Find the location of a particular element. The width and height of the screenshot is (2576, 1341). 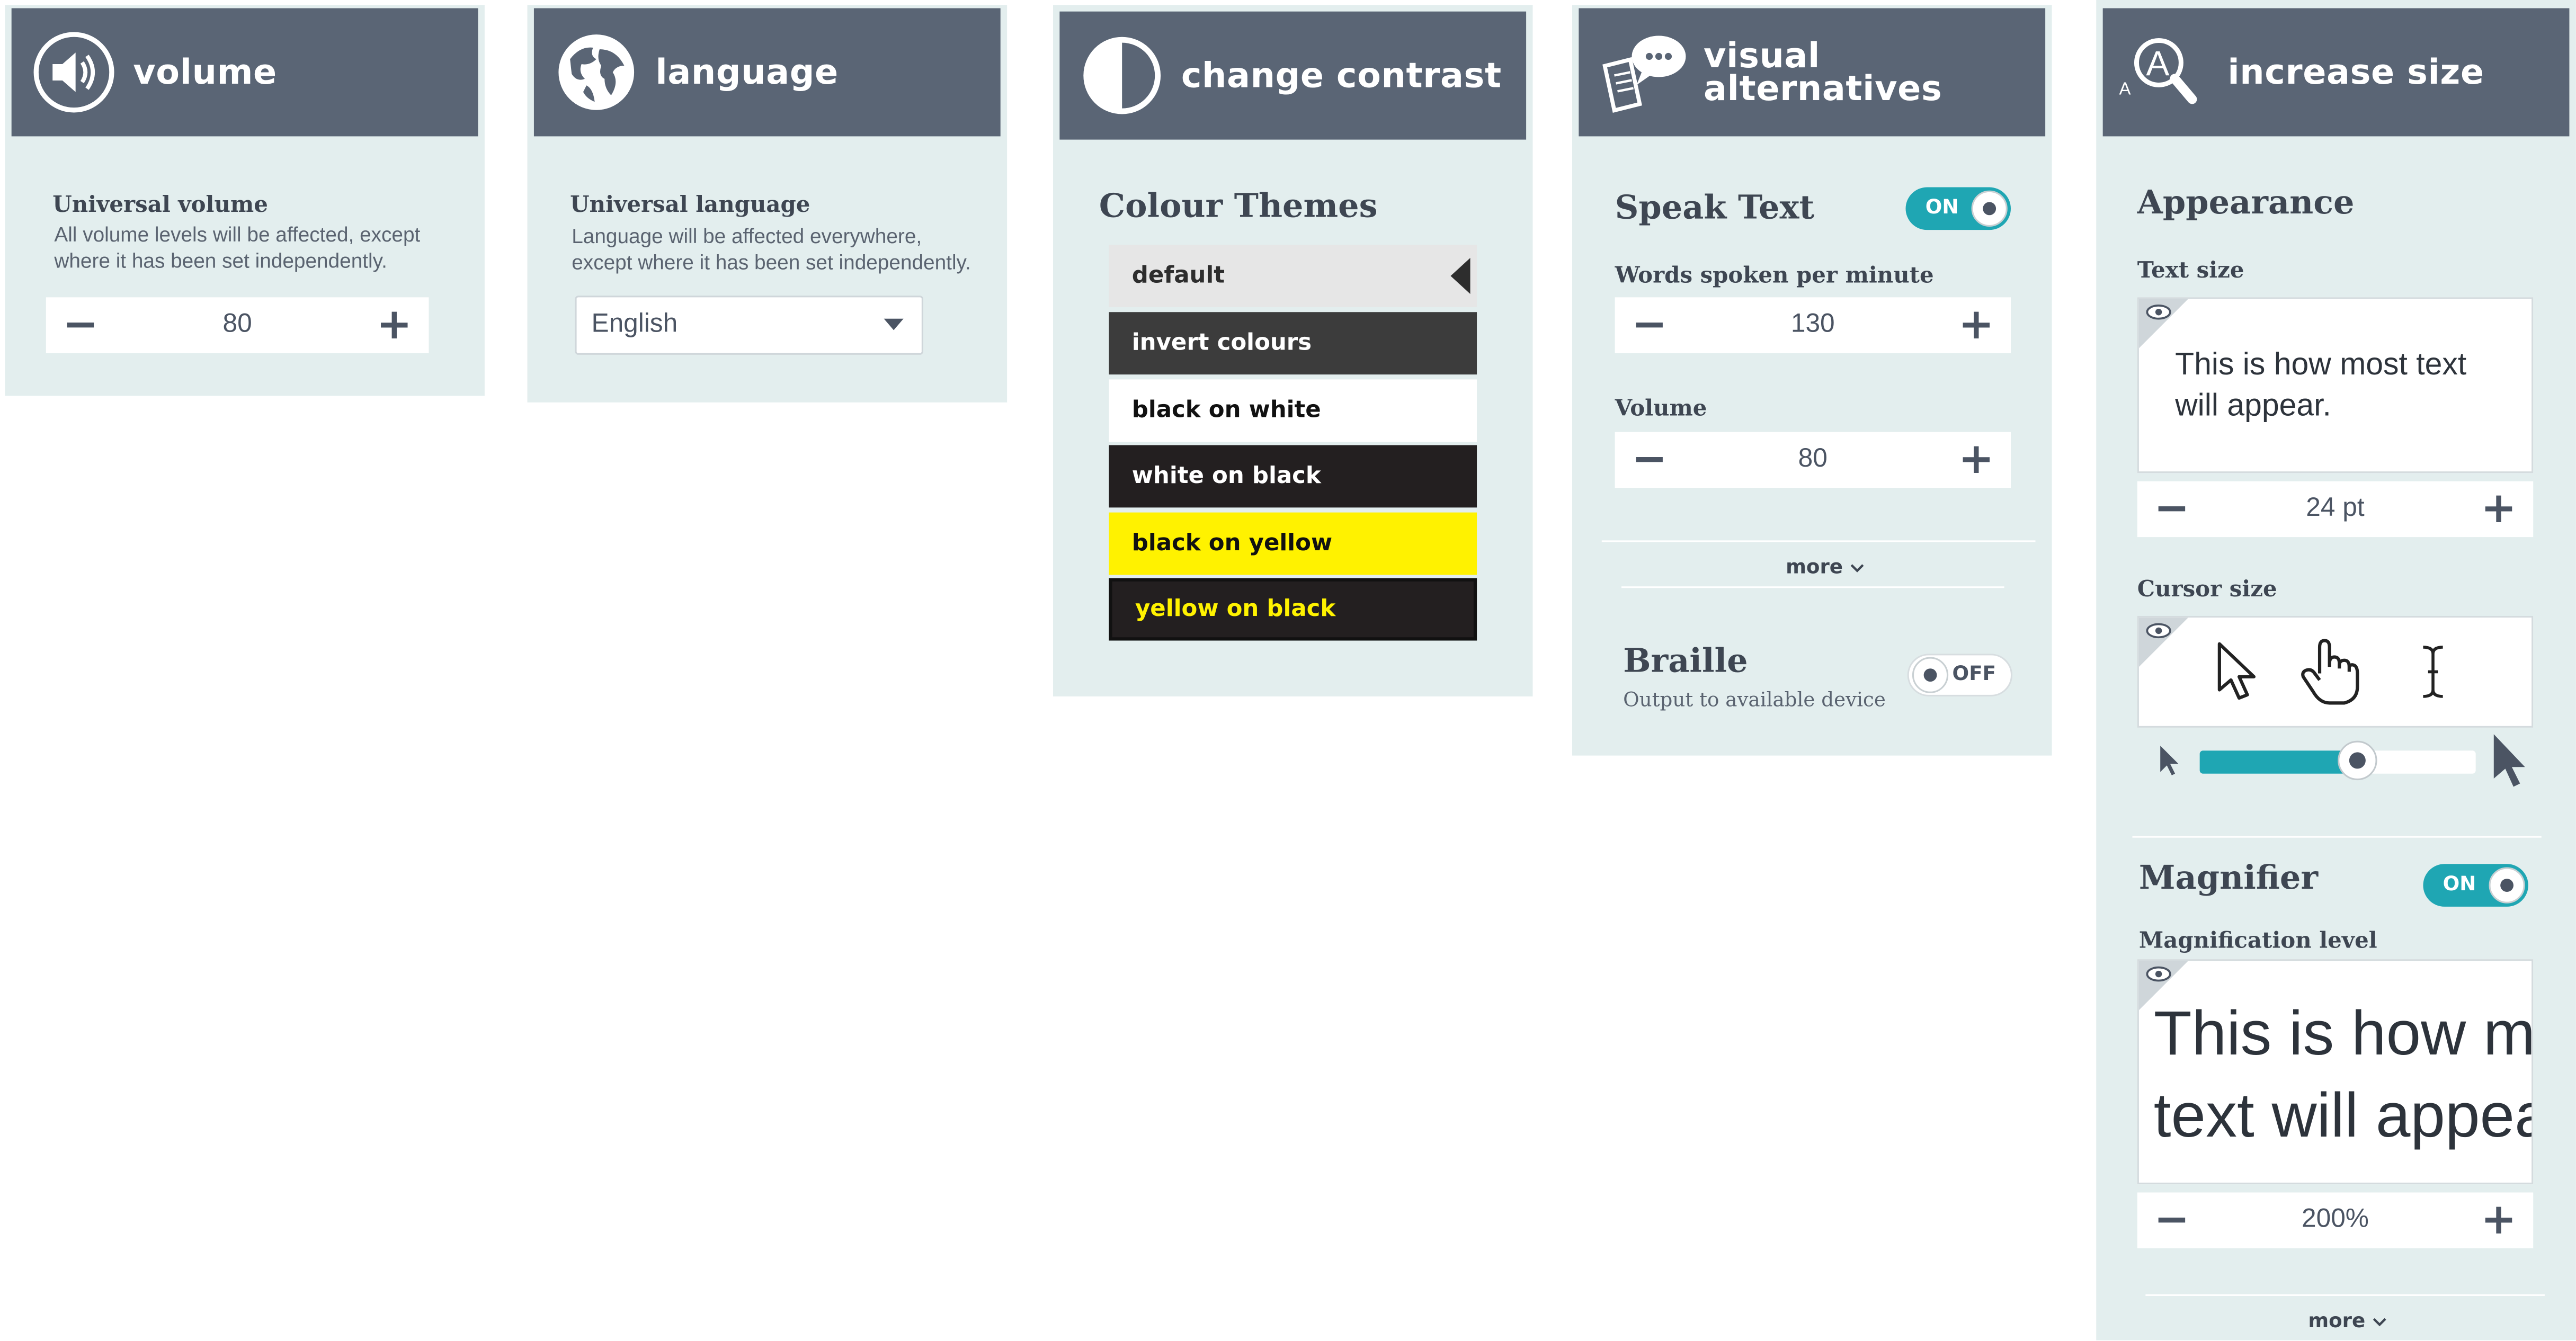

text-size-decrease-button: − is located at coordinates (2172, 510).